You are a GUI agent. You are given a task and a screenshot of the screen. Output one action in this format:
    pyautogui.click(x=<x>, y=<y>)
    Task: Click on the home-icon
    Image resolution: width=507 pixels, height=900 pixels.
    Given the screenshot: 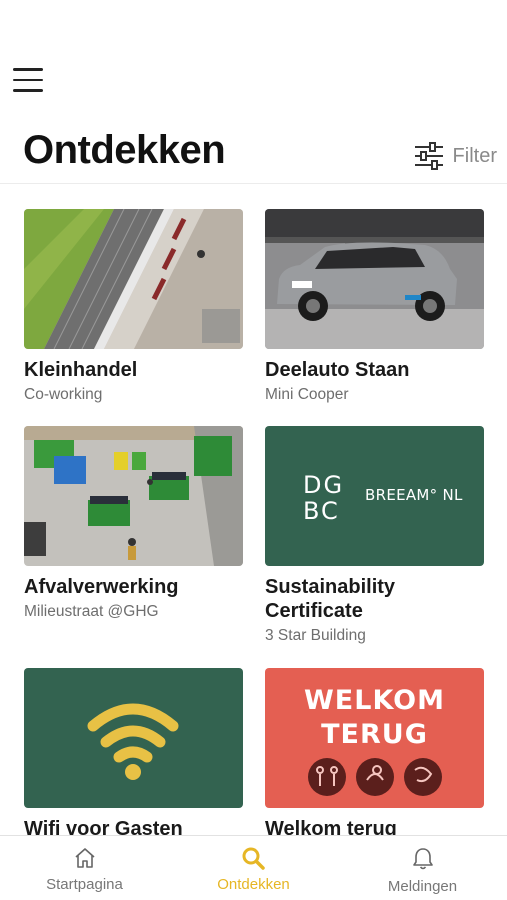 What is the action you would take?
    pyautogui.click(x=84, y=858)
    